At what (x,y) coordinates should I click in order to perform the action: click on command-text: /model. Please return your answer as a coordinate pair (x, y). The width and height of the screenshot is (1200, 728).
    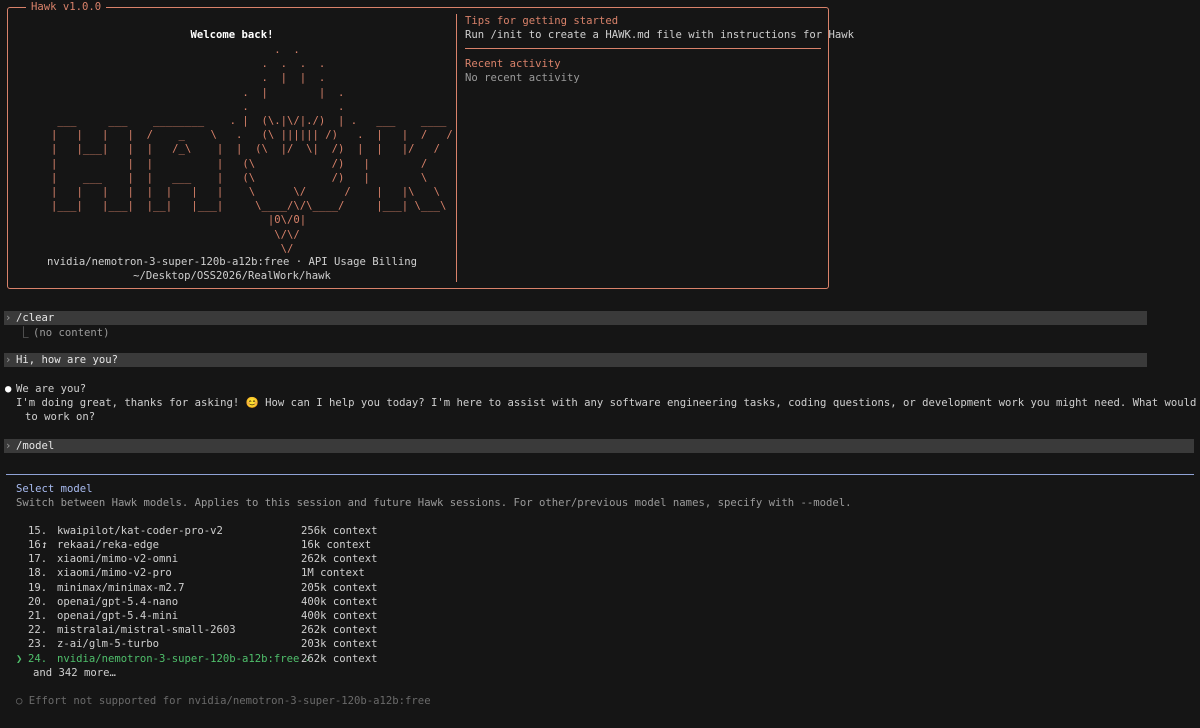
    Looking at the image, I should click on (35, 446).